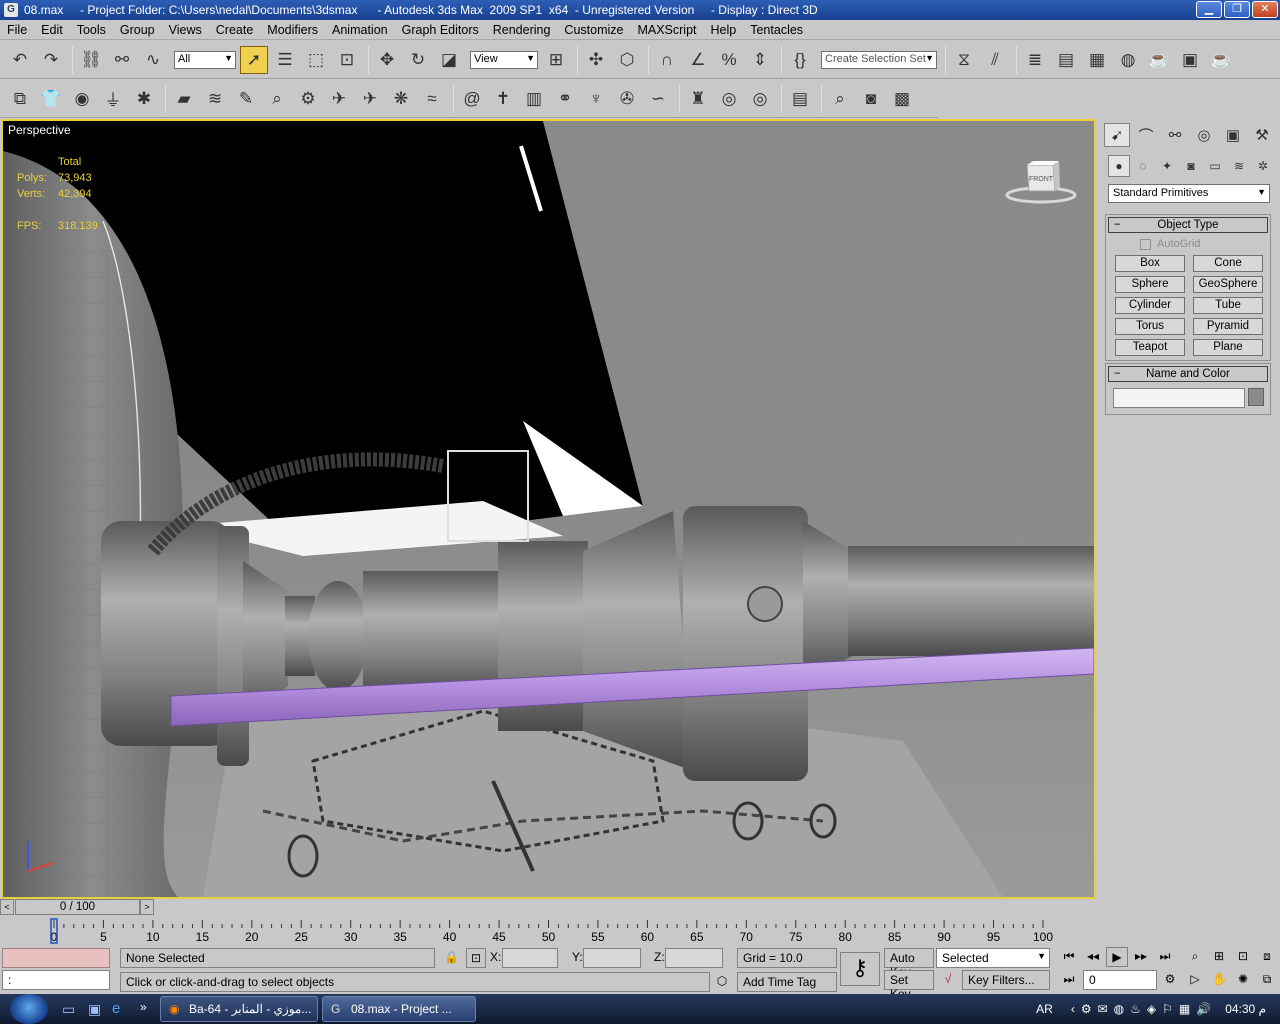  What do you see at coordinates (964, 60) in the screenshot?
I see `mirror-icon: ⧖` at bounding box center [964, 60].